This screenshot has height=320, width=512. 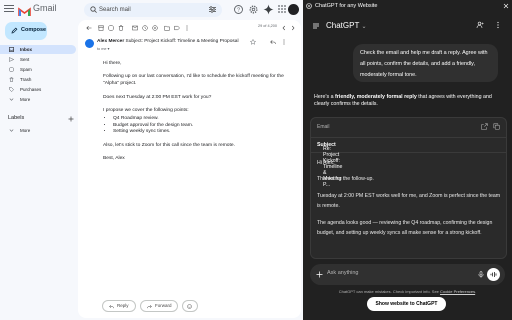 What do you see at coordinates (38, 79) in the screenshot?
I see `sidebar-item-trash: Trash` at bounding box center [38, 79].